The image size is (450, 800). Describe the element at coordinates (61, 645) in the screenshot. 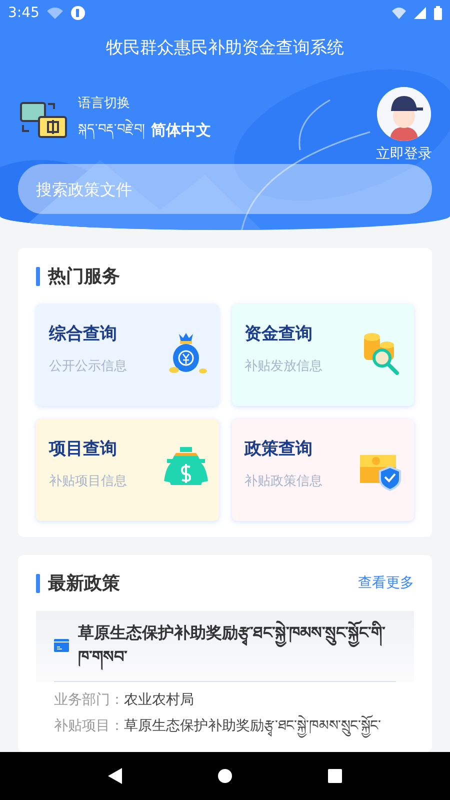

I see `document-icon` at that location.